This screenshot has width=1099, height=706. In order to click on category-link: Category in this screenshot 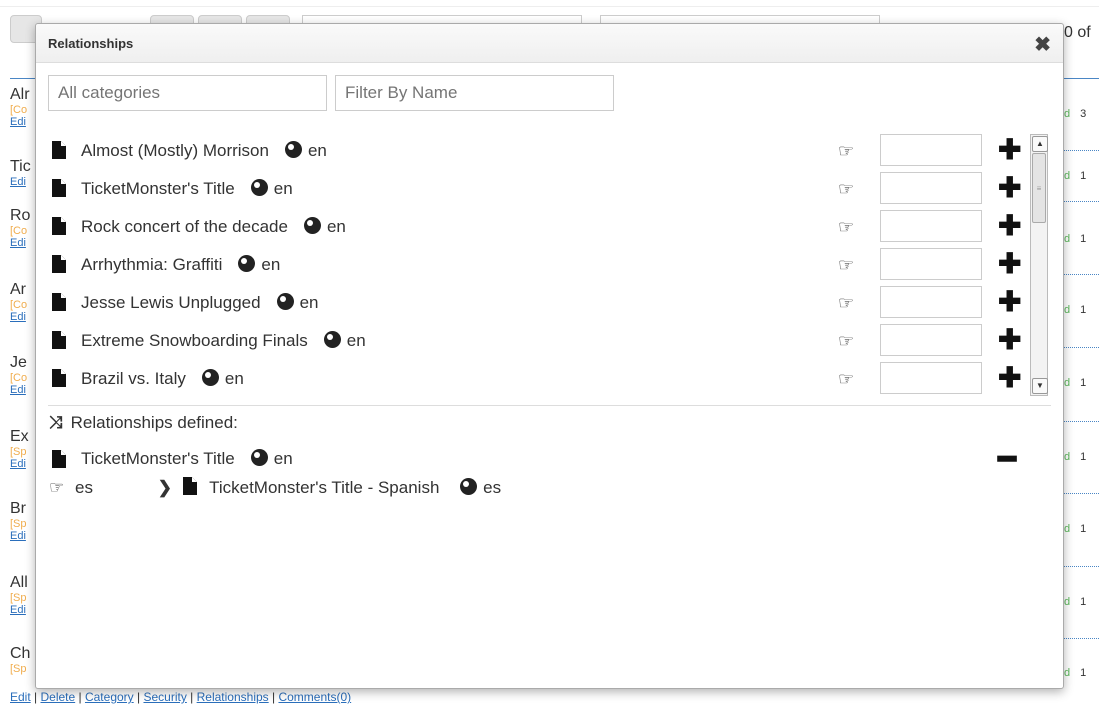, I will do `click(109, 697)`.